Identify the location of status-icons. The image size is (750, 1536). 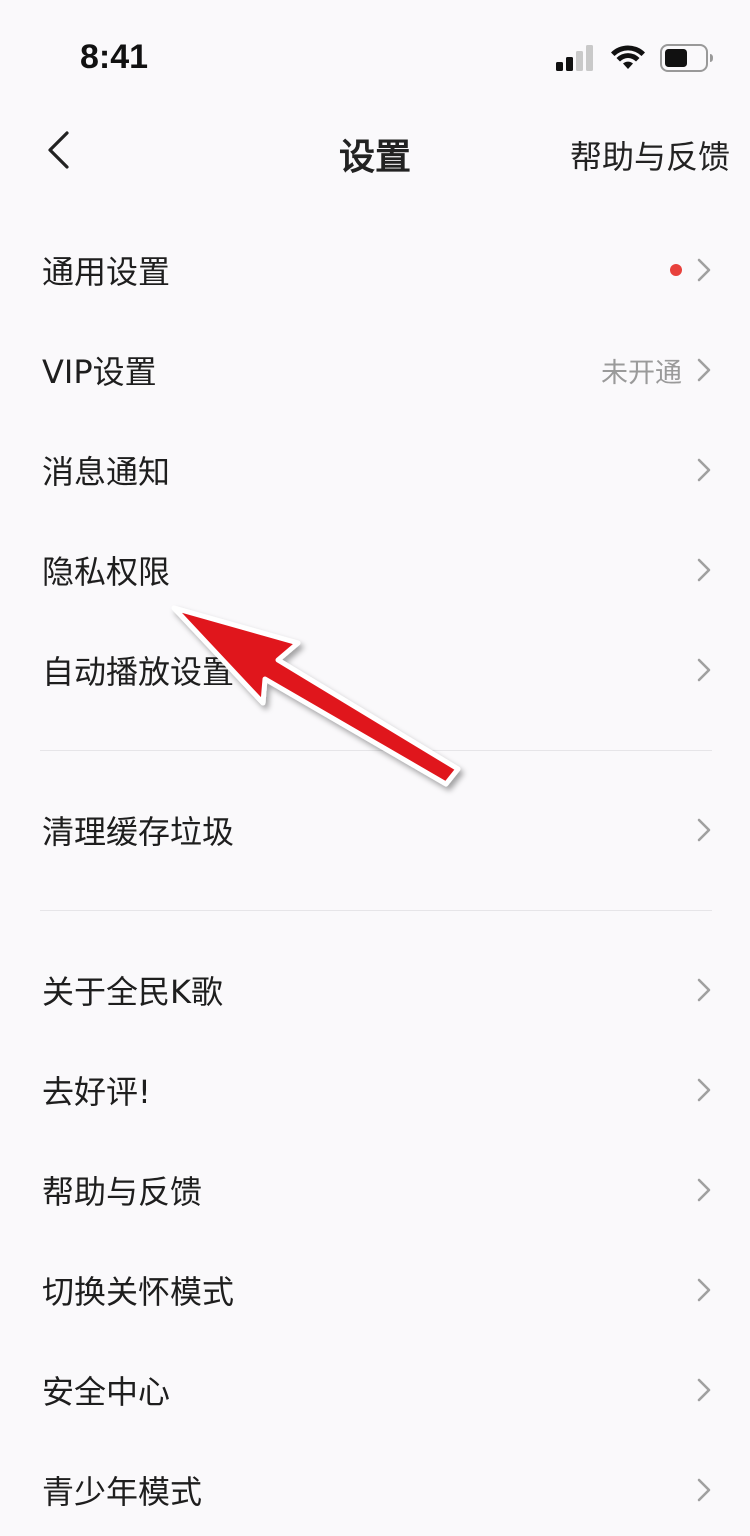
(635, 60).